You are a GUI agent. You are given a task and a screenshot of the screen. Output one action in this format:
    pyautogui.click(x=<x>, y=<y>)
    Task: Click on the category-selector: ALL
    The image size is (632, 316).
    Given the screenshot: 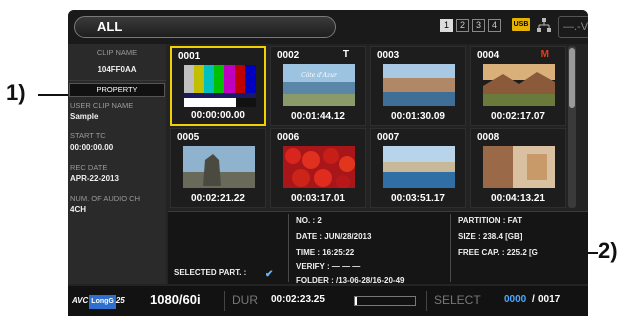 What is the action you would take?
    pyautogui.click(x=205, y=27)
    